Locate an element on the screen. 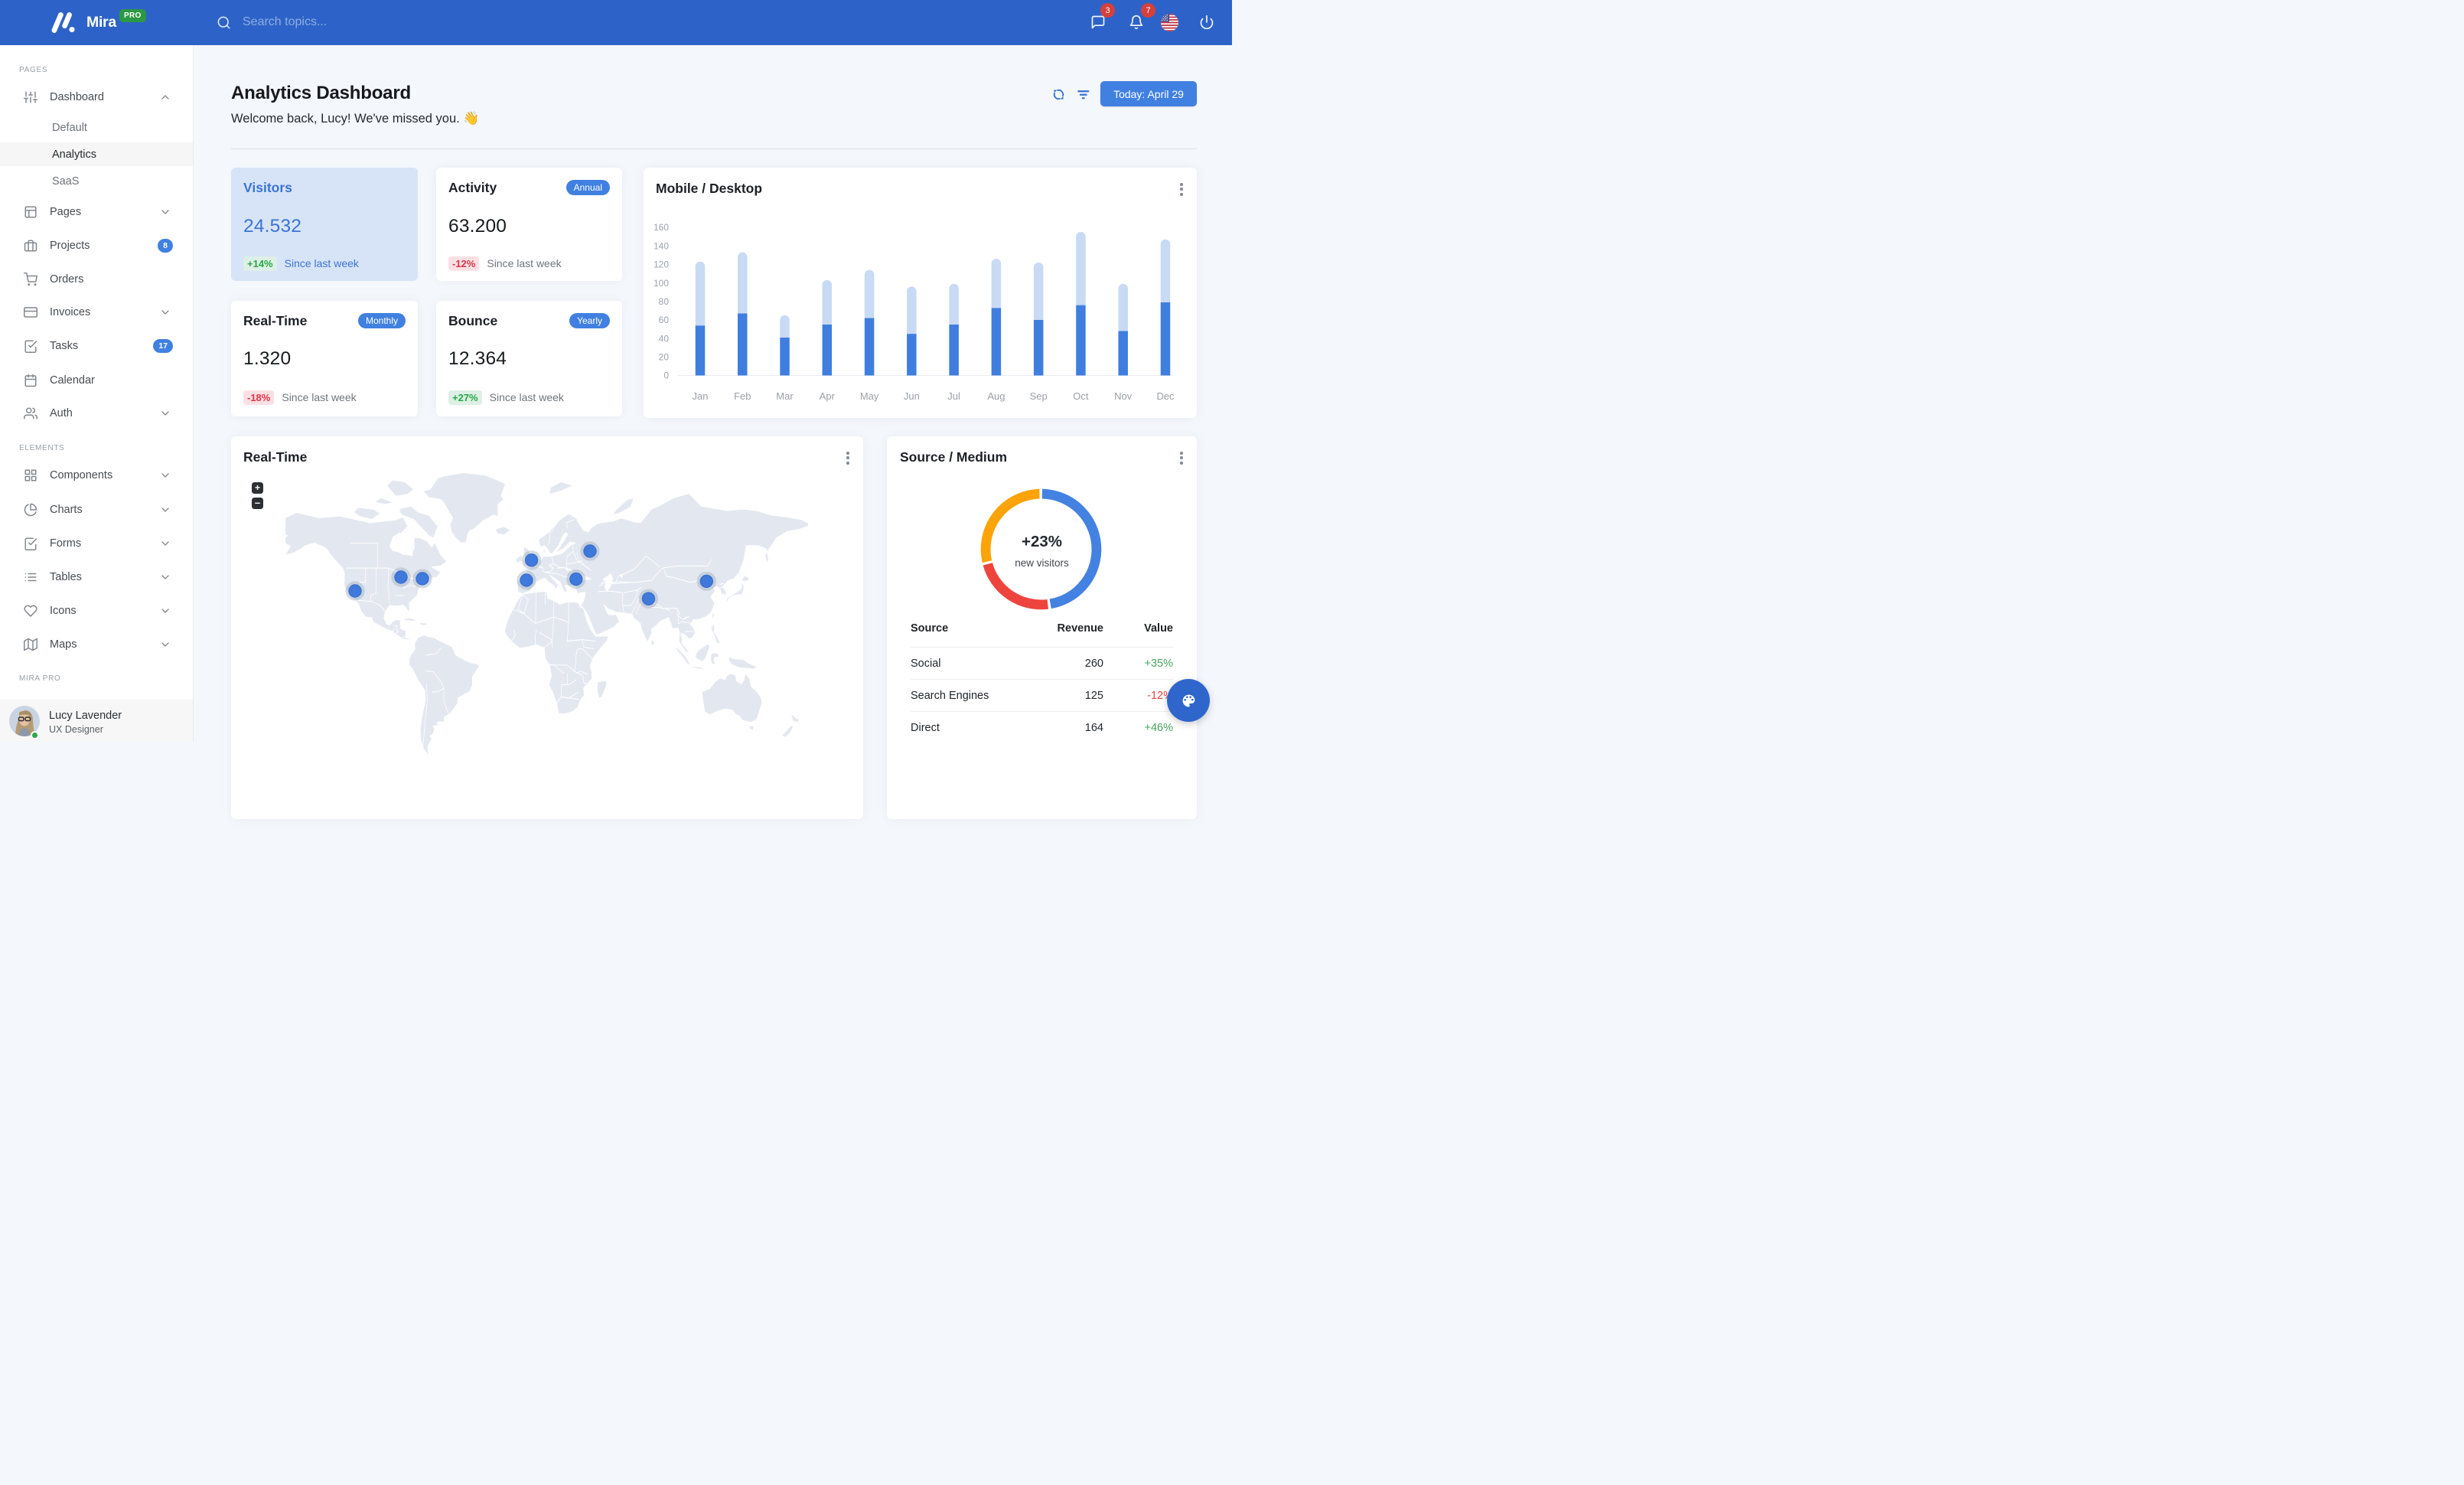  svg-text: Dec is located at coordinates (1165, 396).